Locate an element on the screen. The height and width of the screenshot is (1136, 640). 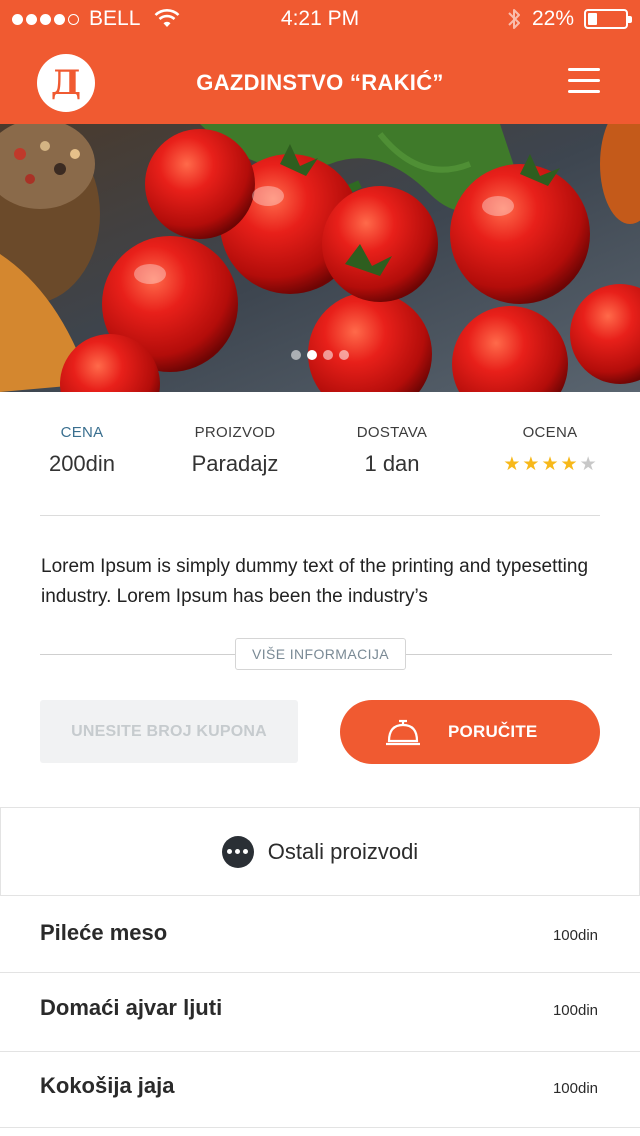
hamburger-menu-icon is located at coordinates (584, 81).